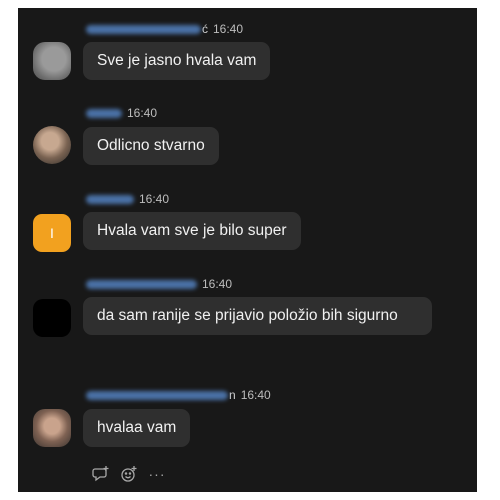  What do you see at coordinates (232, 395) in the screenshot?
I see `sender-name-tail: n` at bounding box center [232, 395].